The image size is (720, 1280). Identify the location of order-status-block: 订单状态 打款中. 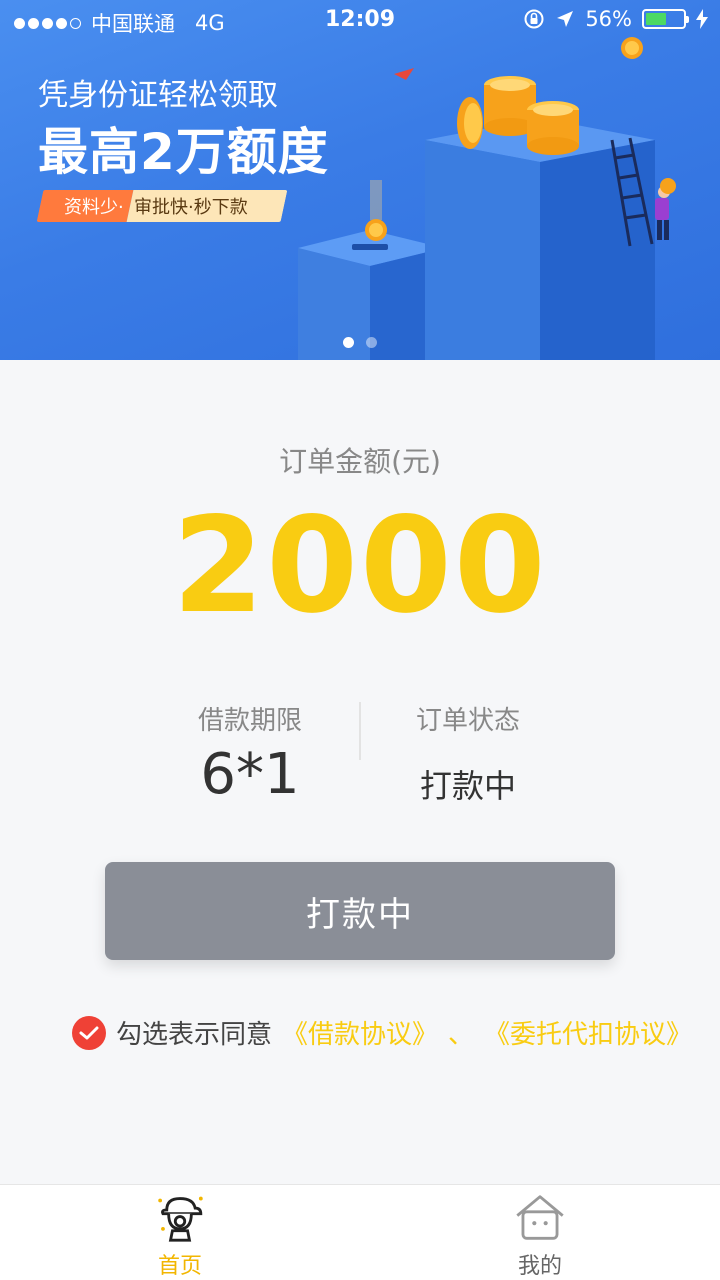
(468, 753).